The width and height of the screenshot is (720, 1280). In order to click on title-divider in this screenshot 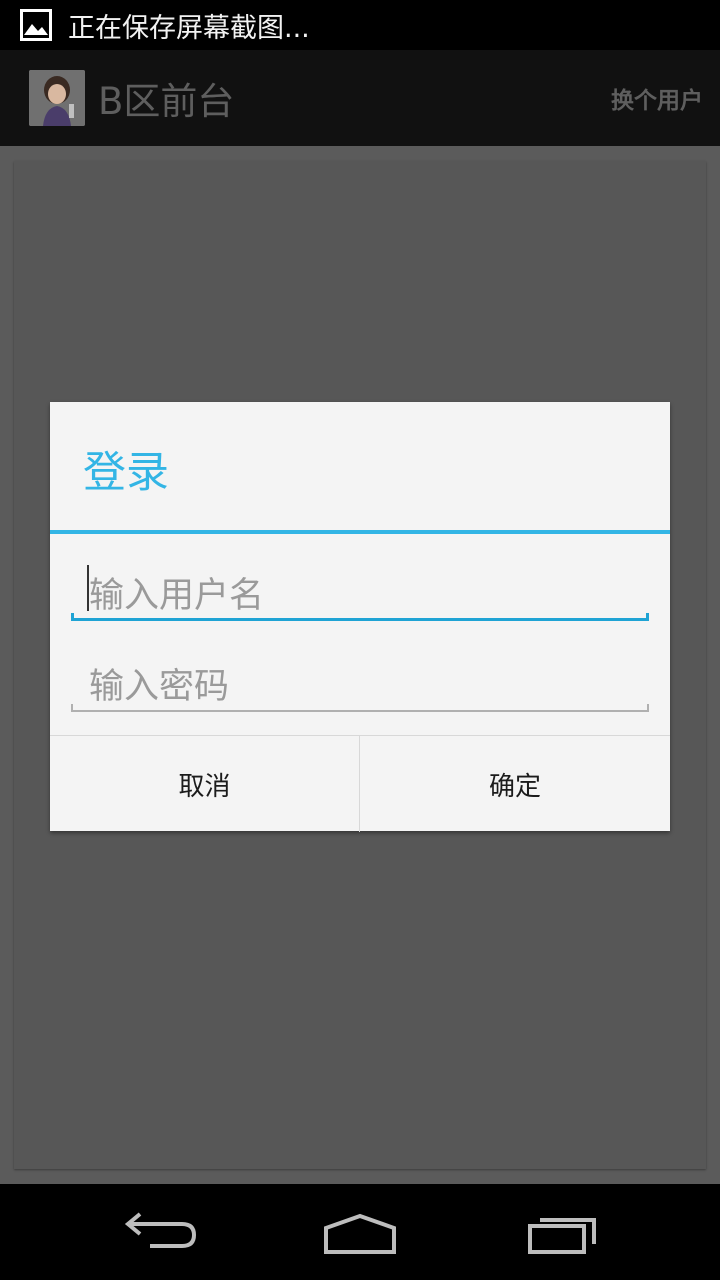, I will do `click(360, 532)`.